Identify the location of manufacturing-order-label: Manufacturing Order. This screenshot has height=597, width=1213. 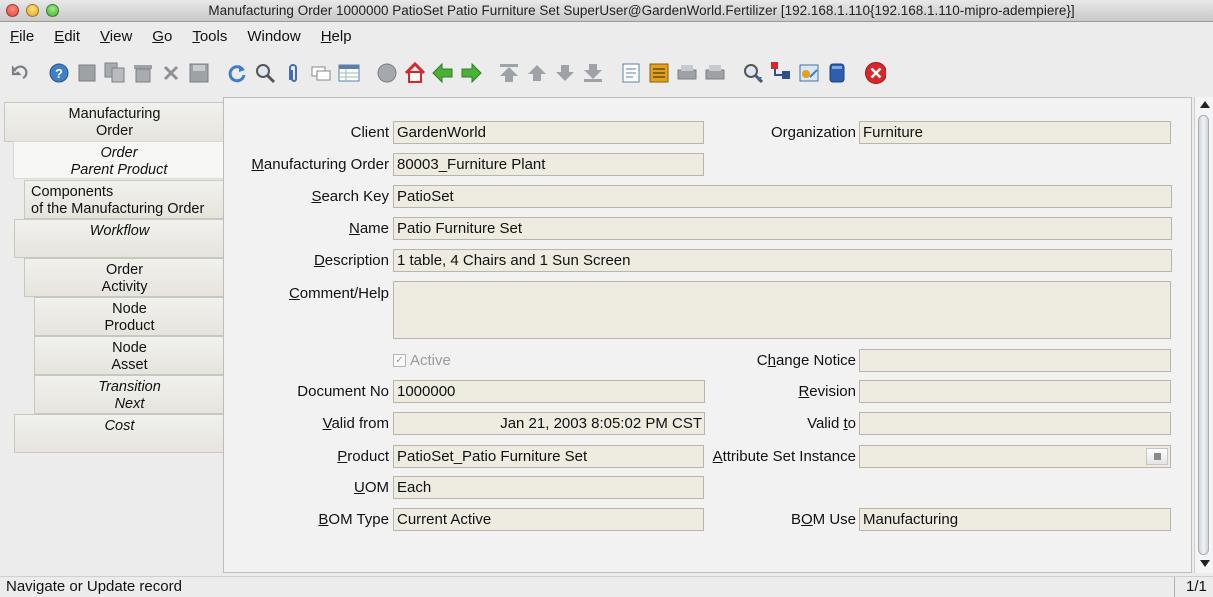
(320, 164).